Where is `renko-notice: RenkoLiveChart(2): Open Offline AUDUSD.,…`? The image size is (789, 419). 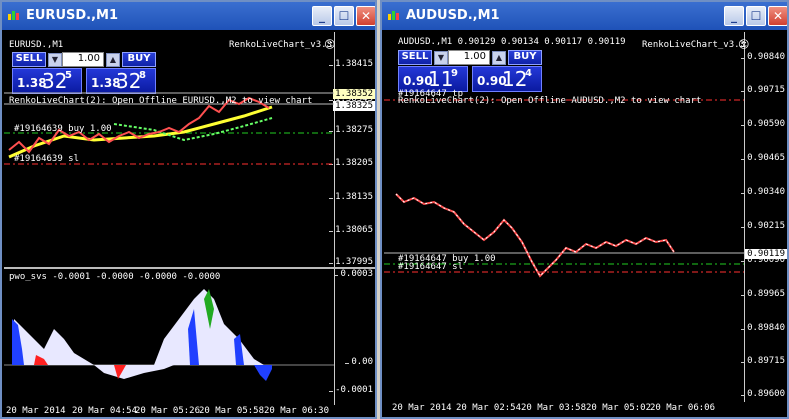
renko-notice: RenkoLiveChart(2): Open Offline AUDUSD.,… is located at coordinates (550, 101).